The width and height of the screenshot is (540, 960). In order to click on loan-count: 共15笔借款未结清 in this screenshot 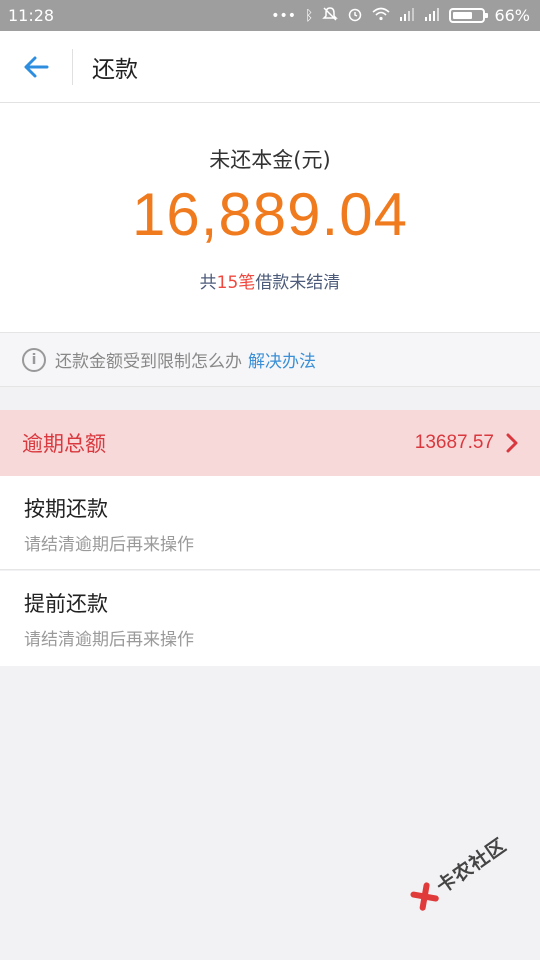, I will do `click(270, 280)`.